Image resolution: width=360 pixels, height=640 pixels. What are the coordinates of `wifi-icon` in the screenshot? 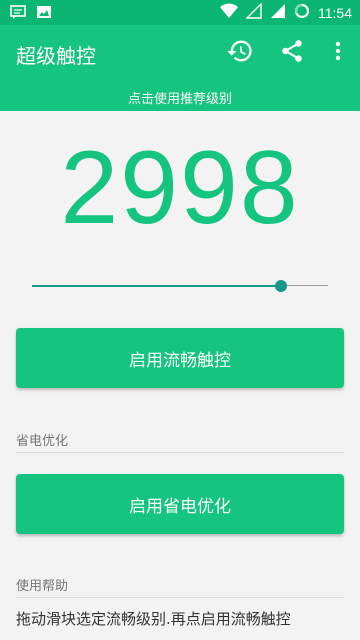 It's located at (229, 13).